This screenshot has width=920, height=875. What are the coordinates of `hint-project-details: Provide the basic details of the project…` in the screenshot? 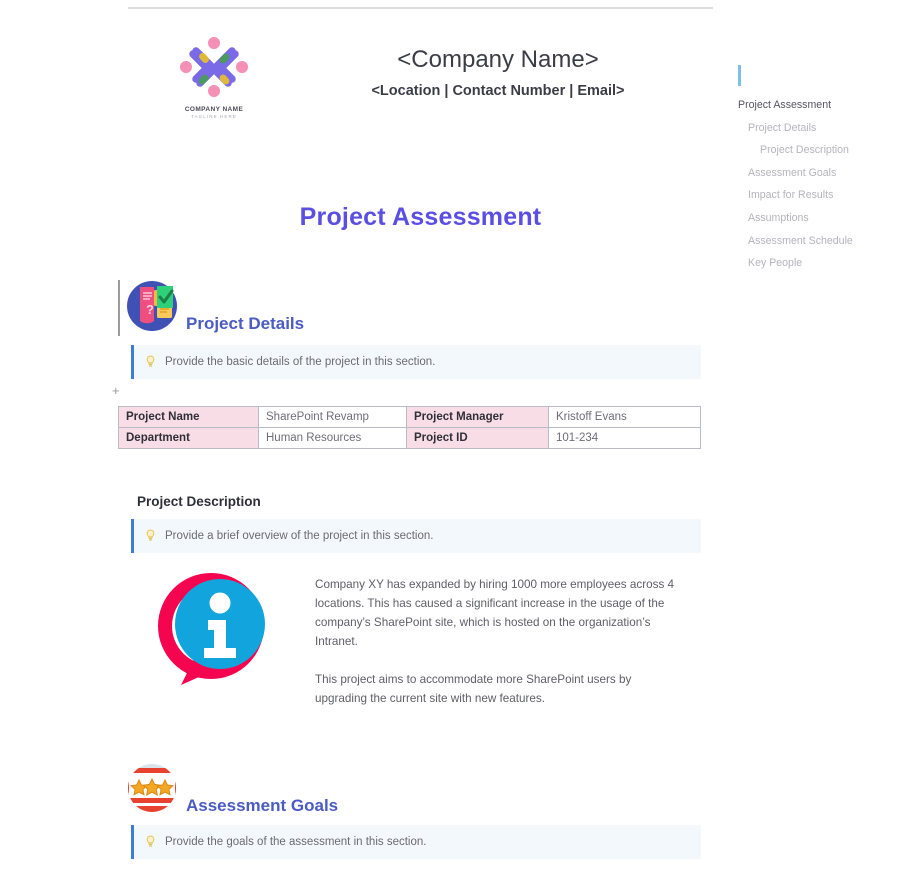 It's located at (416, 362).